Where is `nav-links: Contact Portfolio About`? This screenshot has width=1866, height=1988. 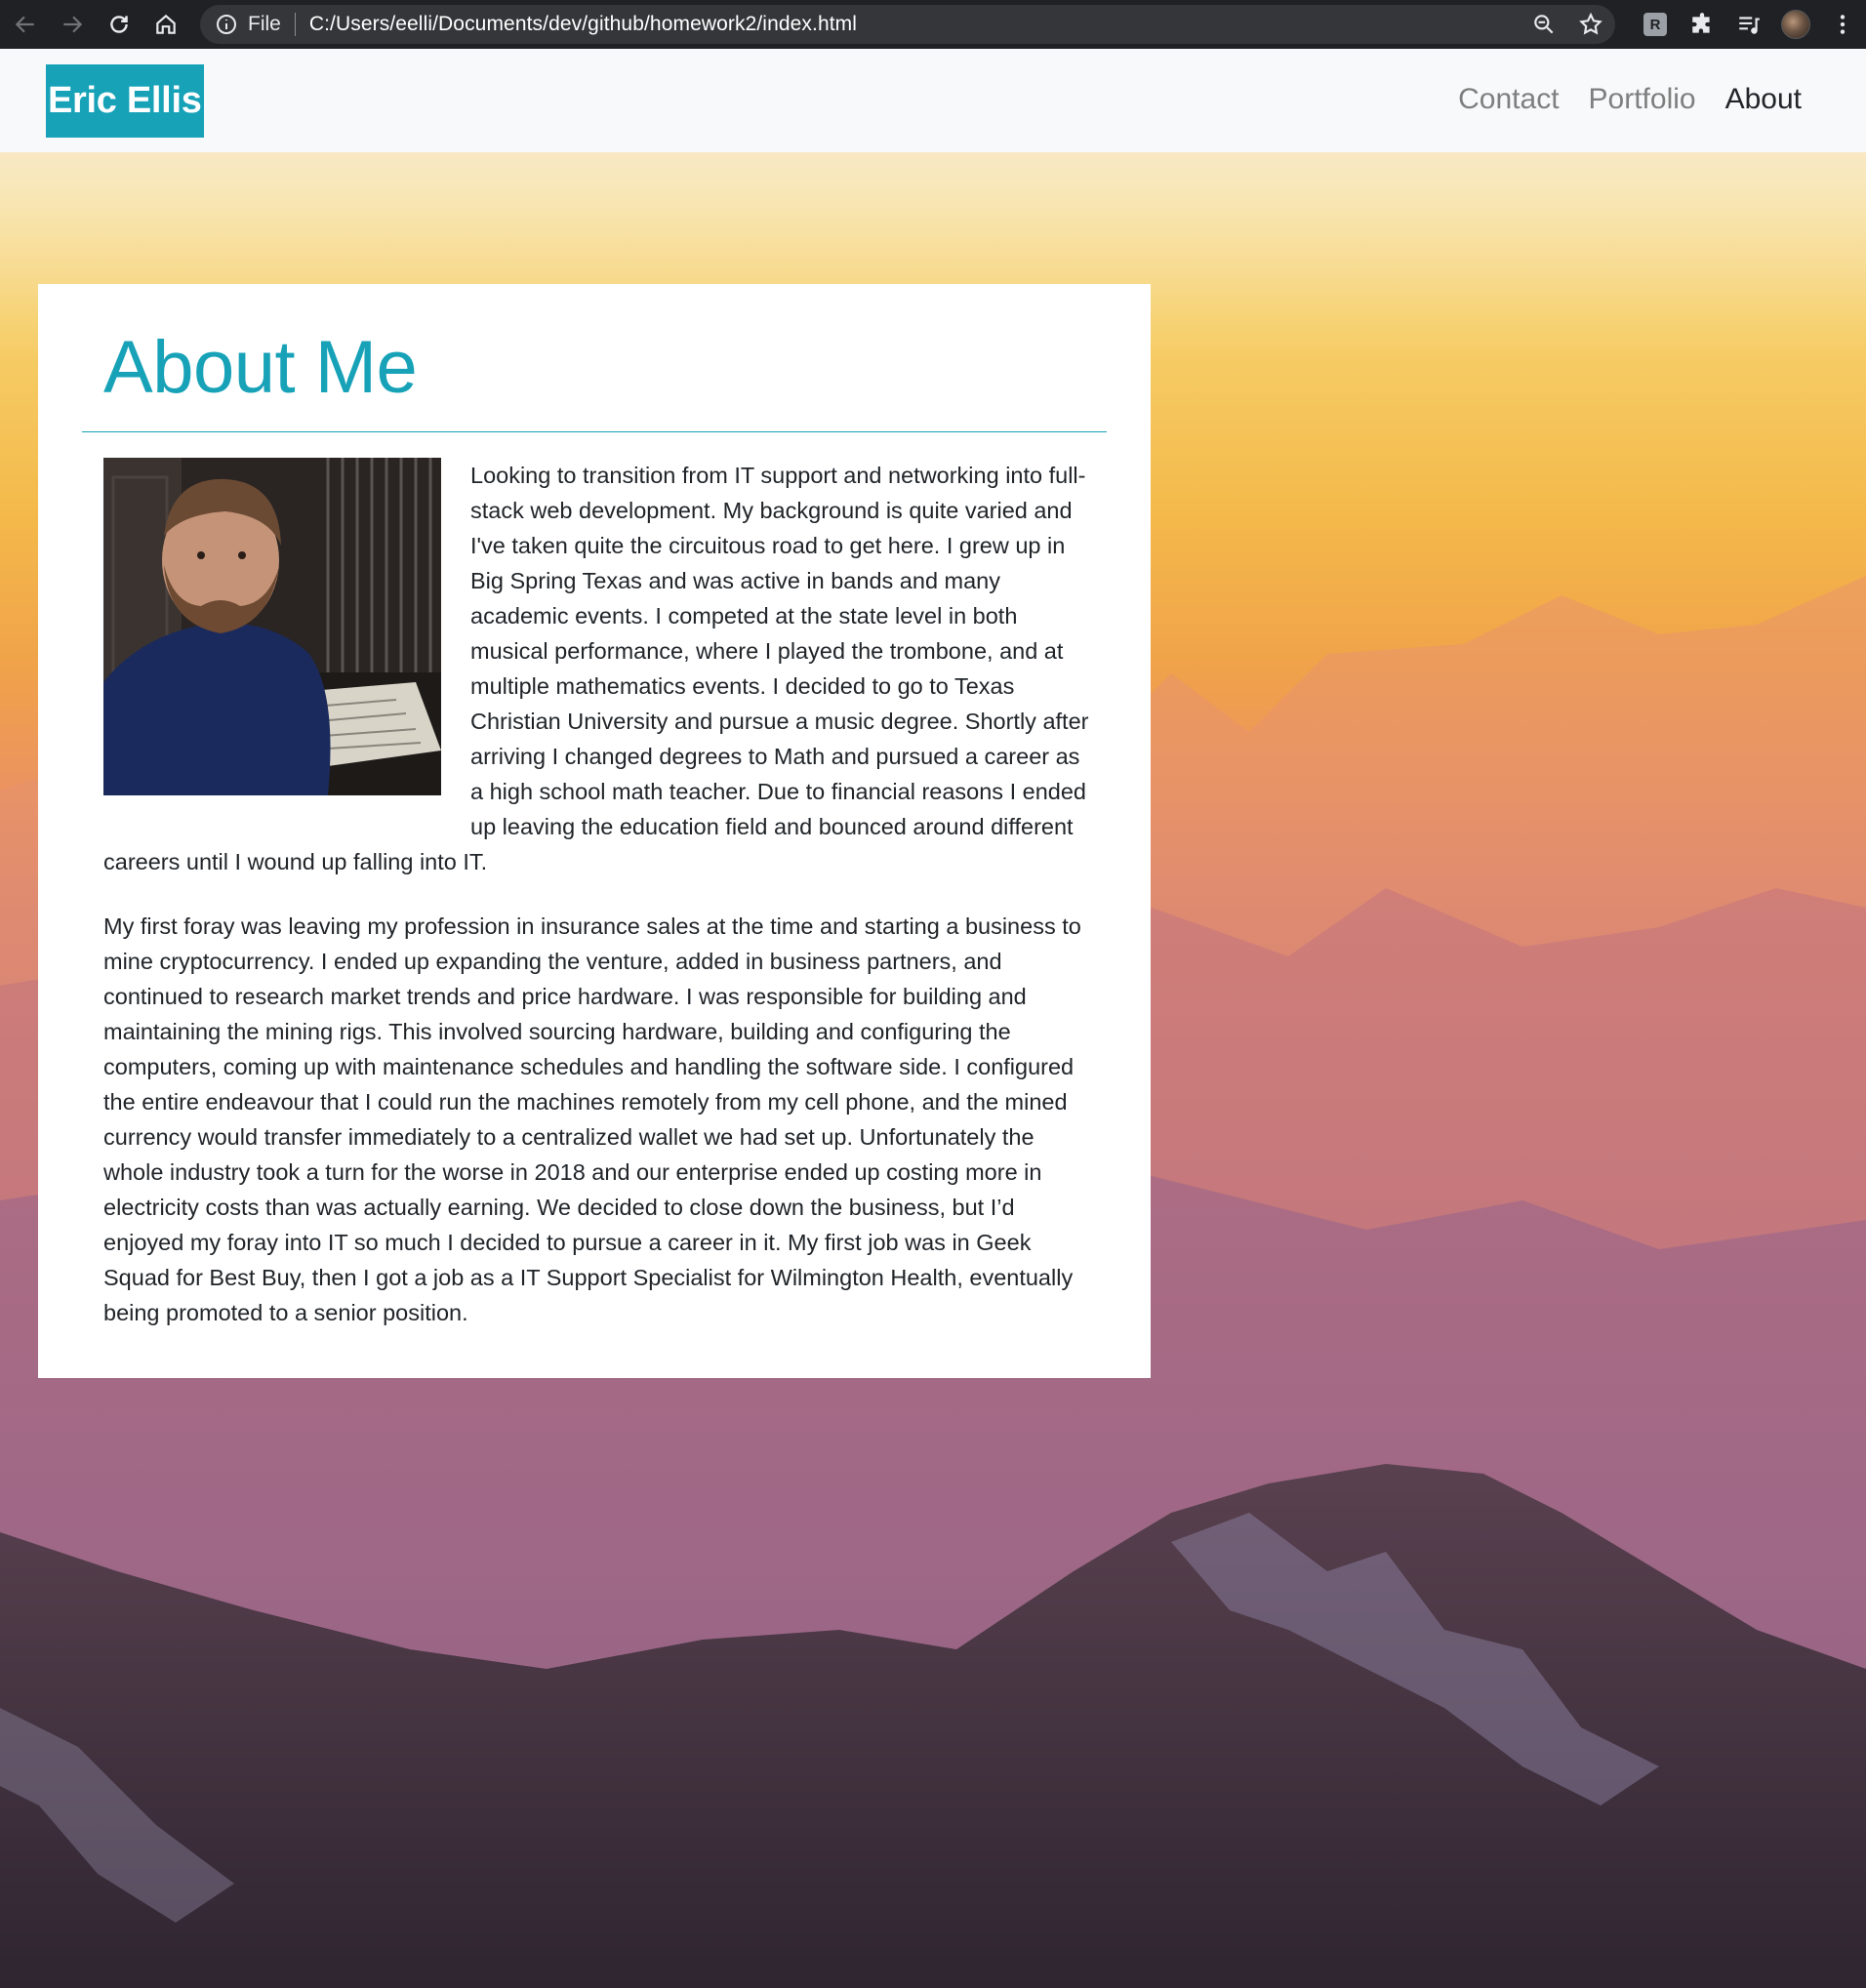 nav-links: Contact Portfolio About is located at coordinates (1630, 99).